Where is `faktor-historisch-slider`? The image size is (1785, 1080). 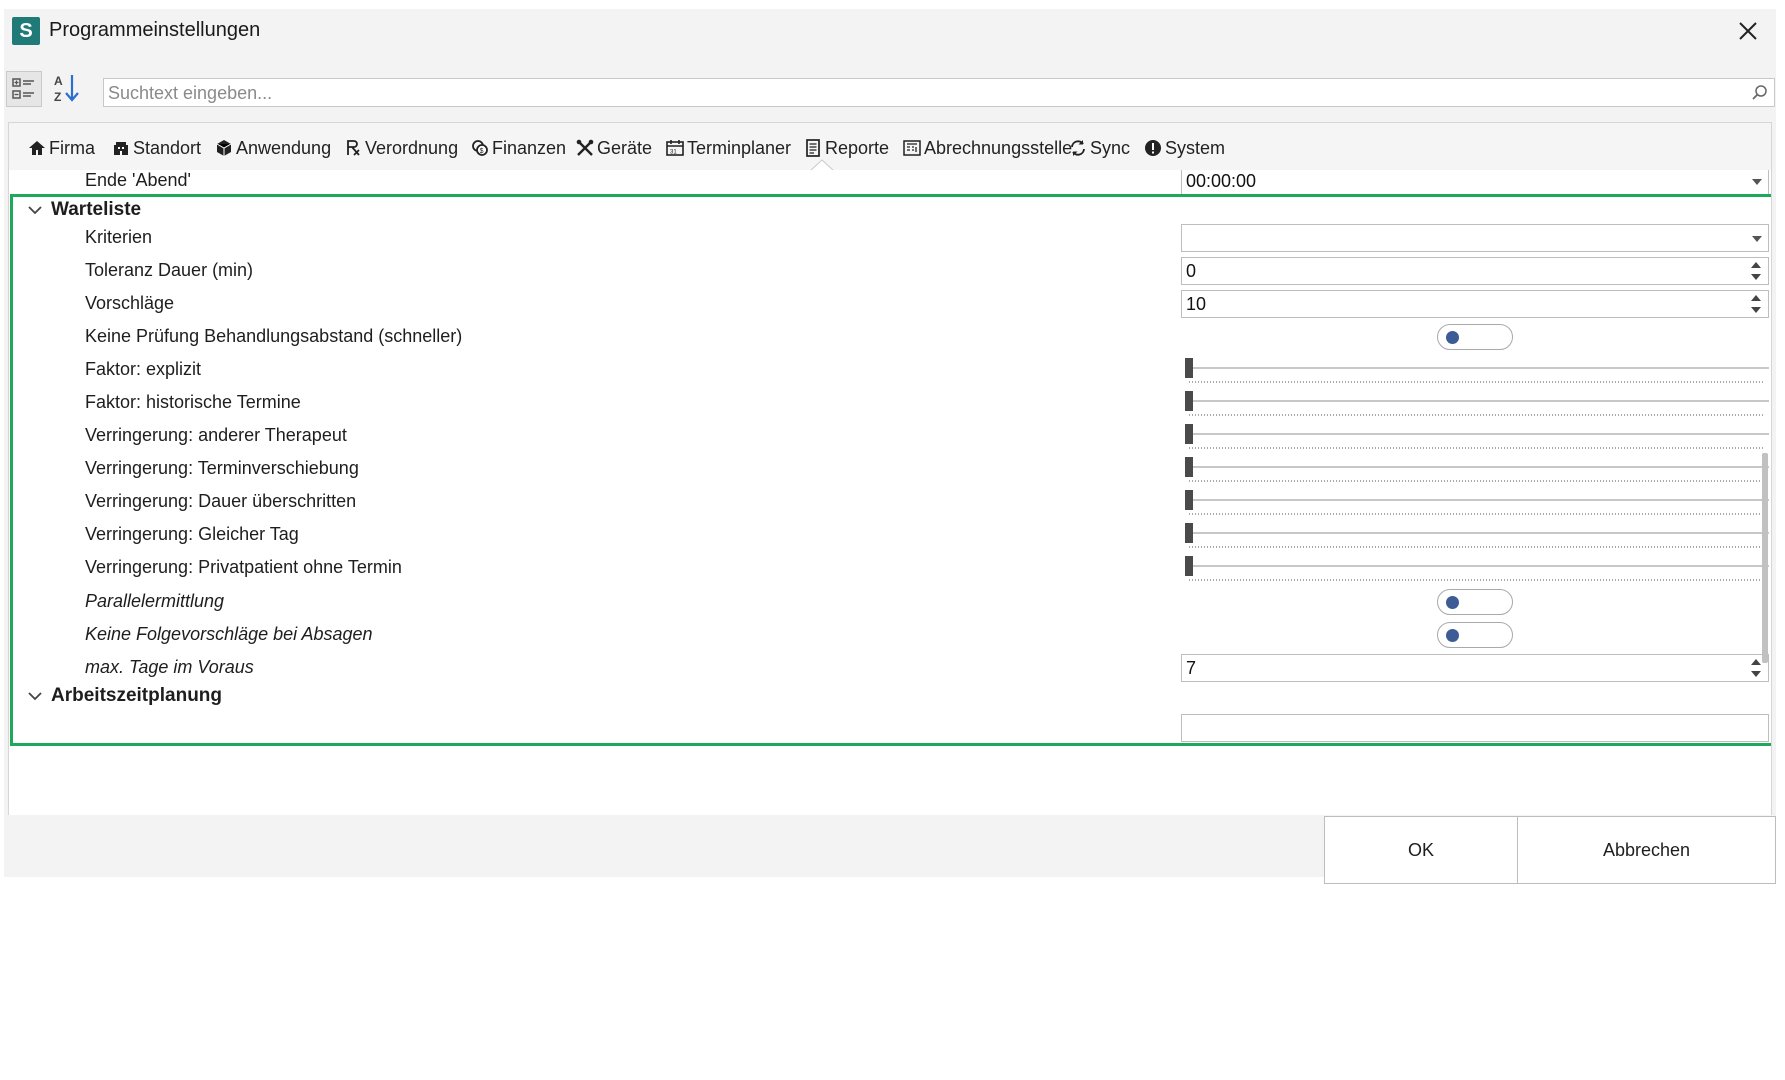
faktor-historisch-slider is located at coordinates (1477, 404).